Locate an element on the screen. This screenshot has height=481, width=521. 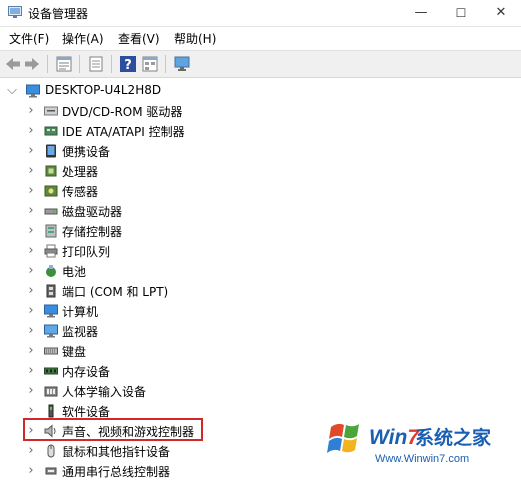
update-driver-icon is located at coordinates (96, 64).